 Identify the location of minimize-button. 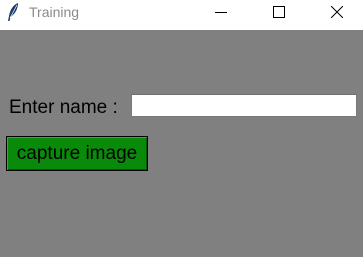
(221, 12).